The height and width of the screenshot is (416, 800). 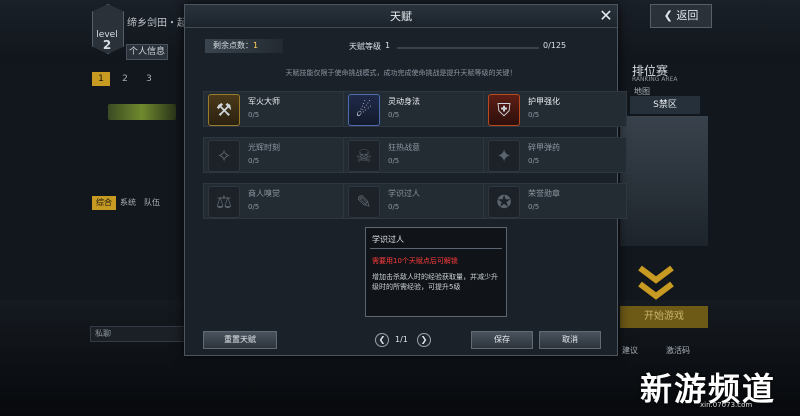 What do you see at coordinates (687, 15) in the screenshot?
I see `back-label: 返回` at bounding box center [687, 15].